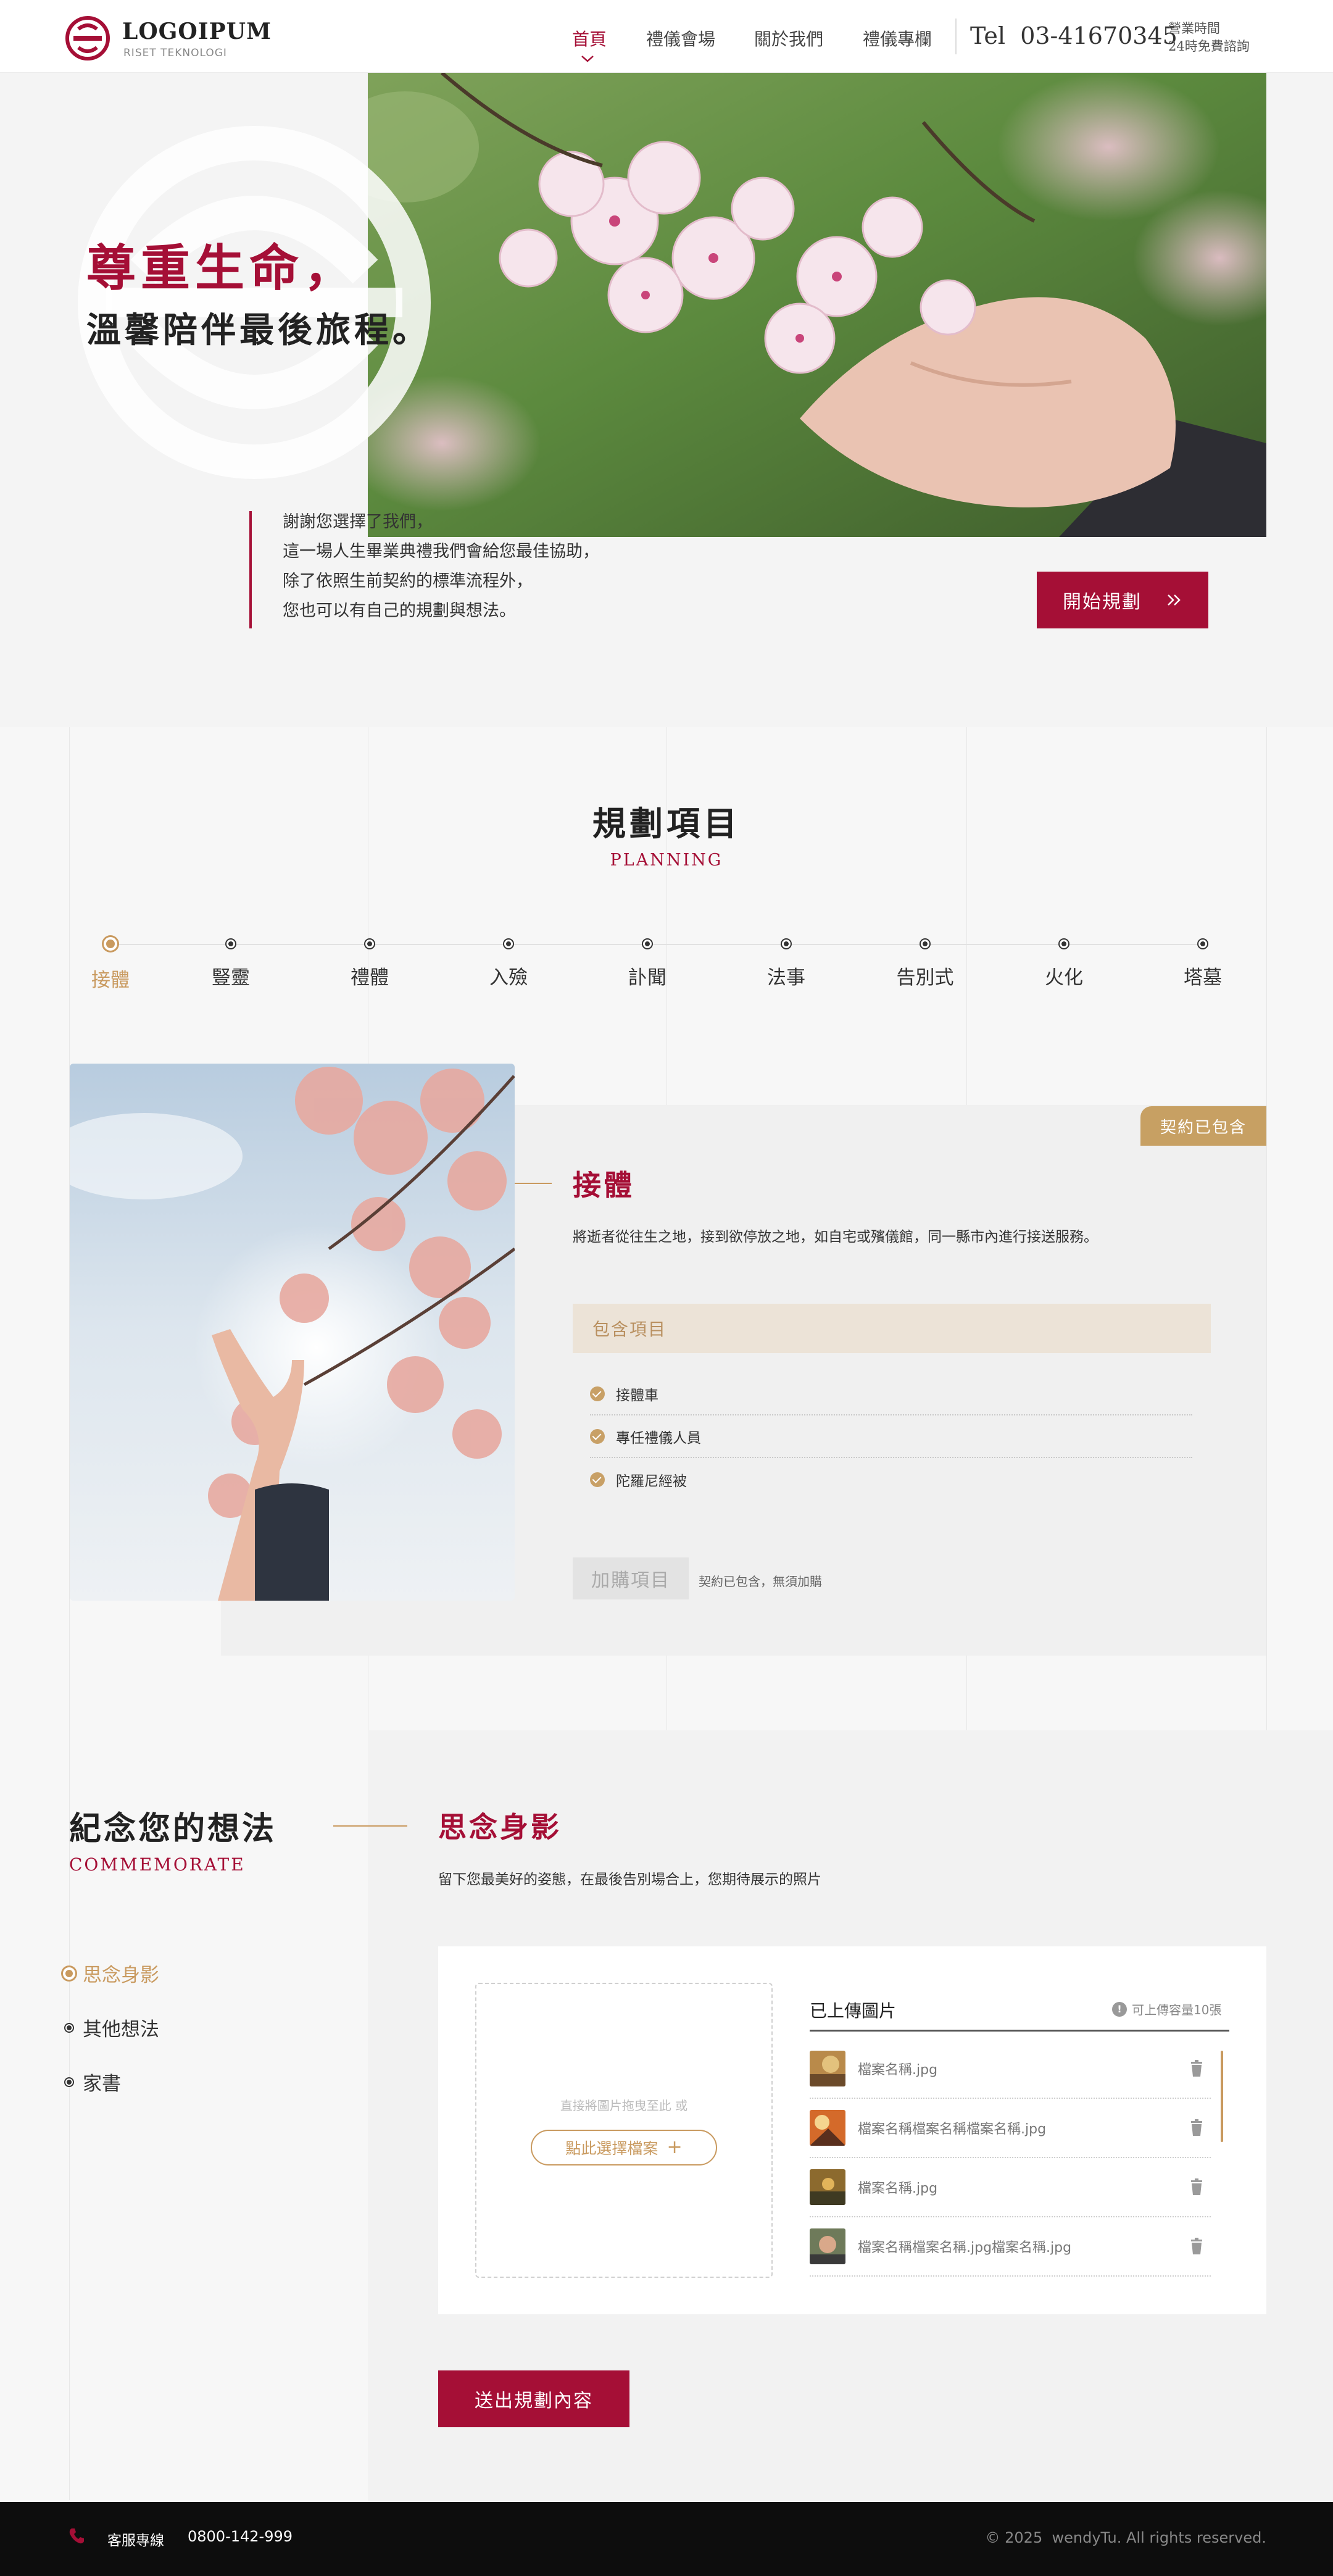  I want to click on timeline-label: 法事, so click(786, 978).